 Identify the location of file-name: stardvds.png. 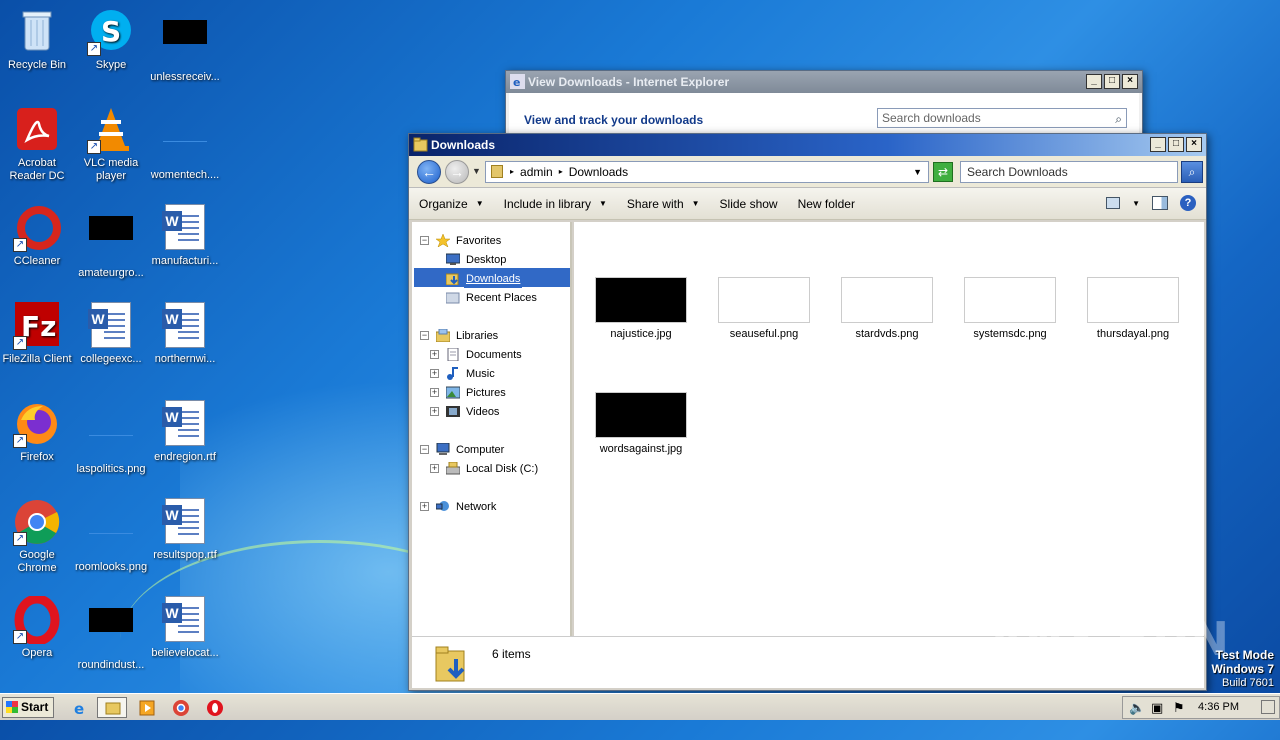
(887, 334).